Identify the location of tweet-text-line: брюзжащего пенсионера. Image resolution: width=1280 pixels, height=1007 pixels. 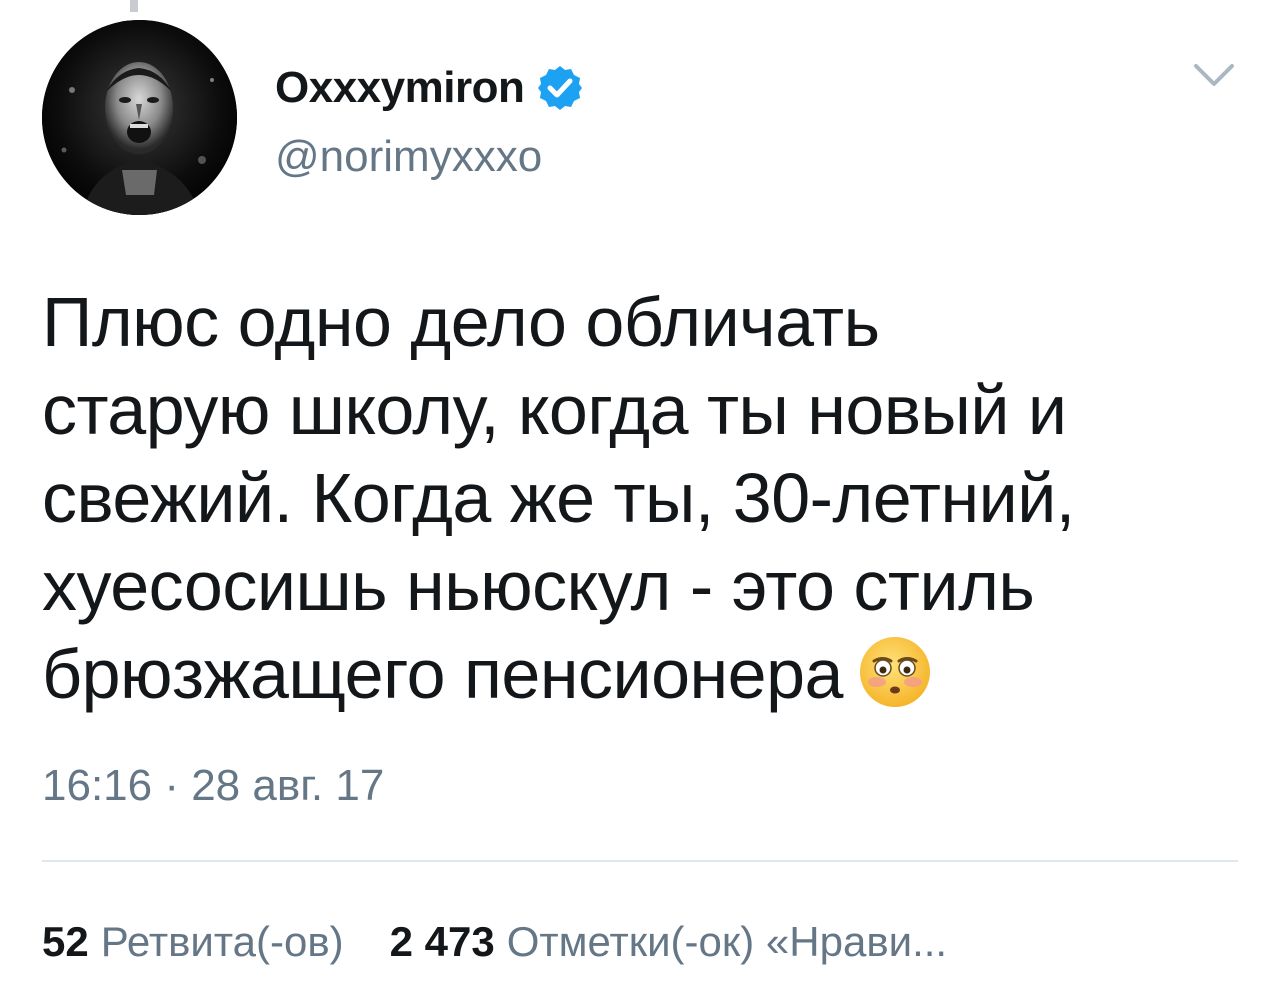
(442, 674).